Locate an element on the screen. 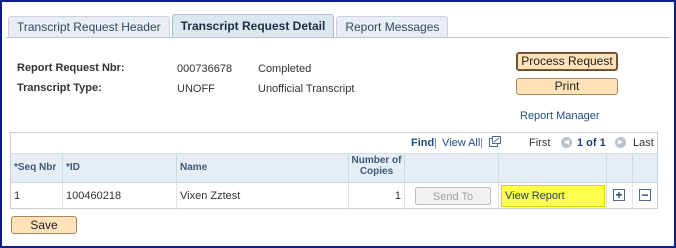  tab-divider is located at coordinates (338, 37).